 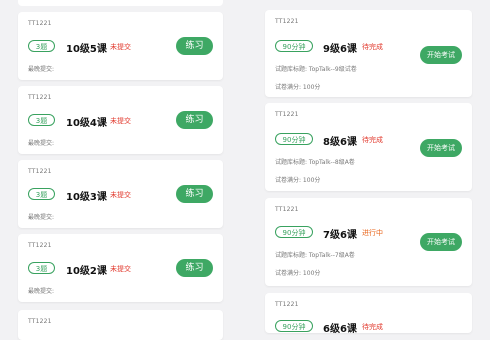 I want to click on paper-title: 试题库标题: TopTalk--8级A卷, so click(x=315, y=162).